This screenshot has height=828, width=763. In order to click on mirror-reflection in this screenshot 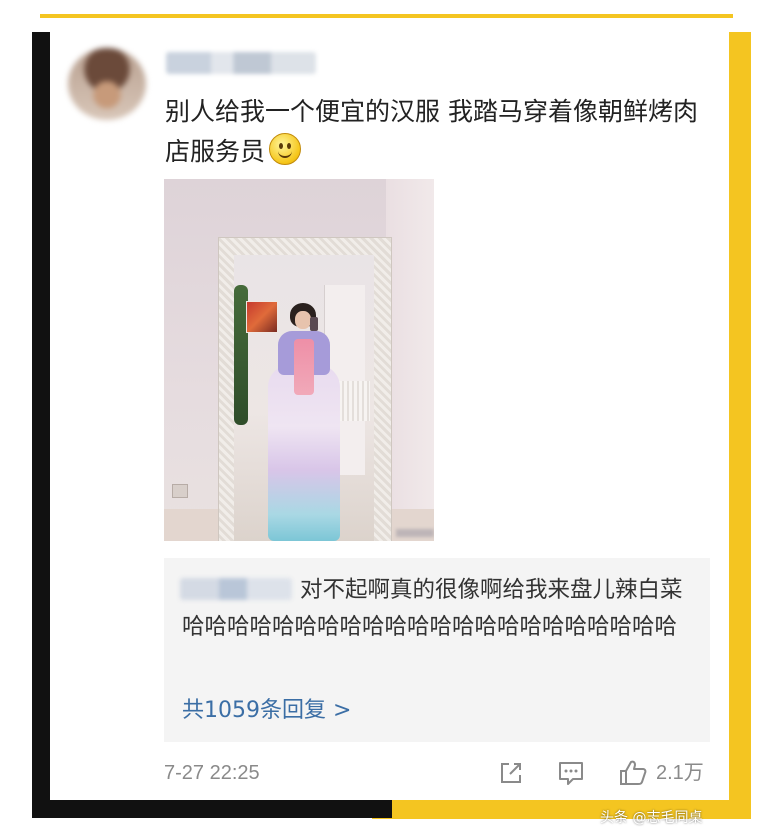, I will do `click(304, 398)`.